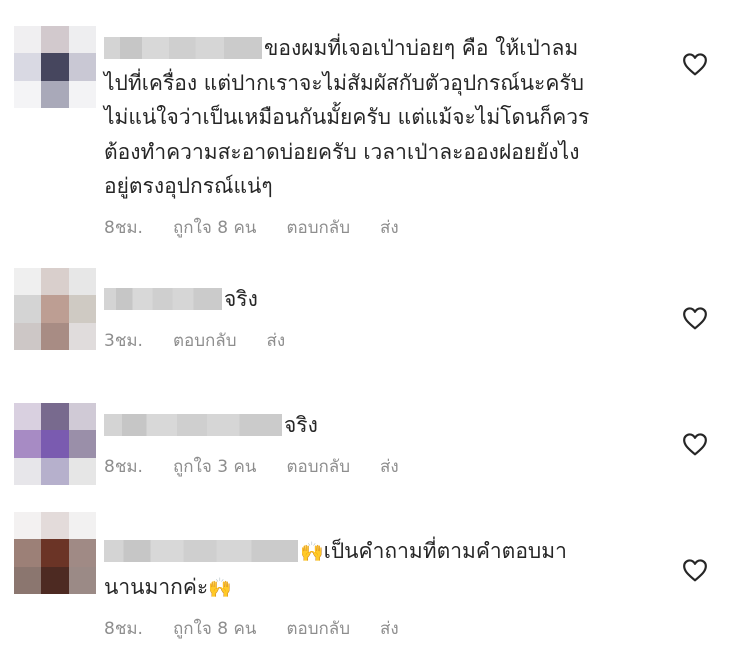 Image resolution: width=750 pixels, height=671 pixels. I want to click on comment-body: จริง 8ชม. ถูกใจ 3 คน ตอบกลับ ส่ง, so click(384, 444).